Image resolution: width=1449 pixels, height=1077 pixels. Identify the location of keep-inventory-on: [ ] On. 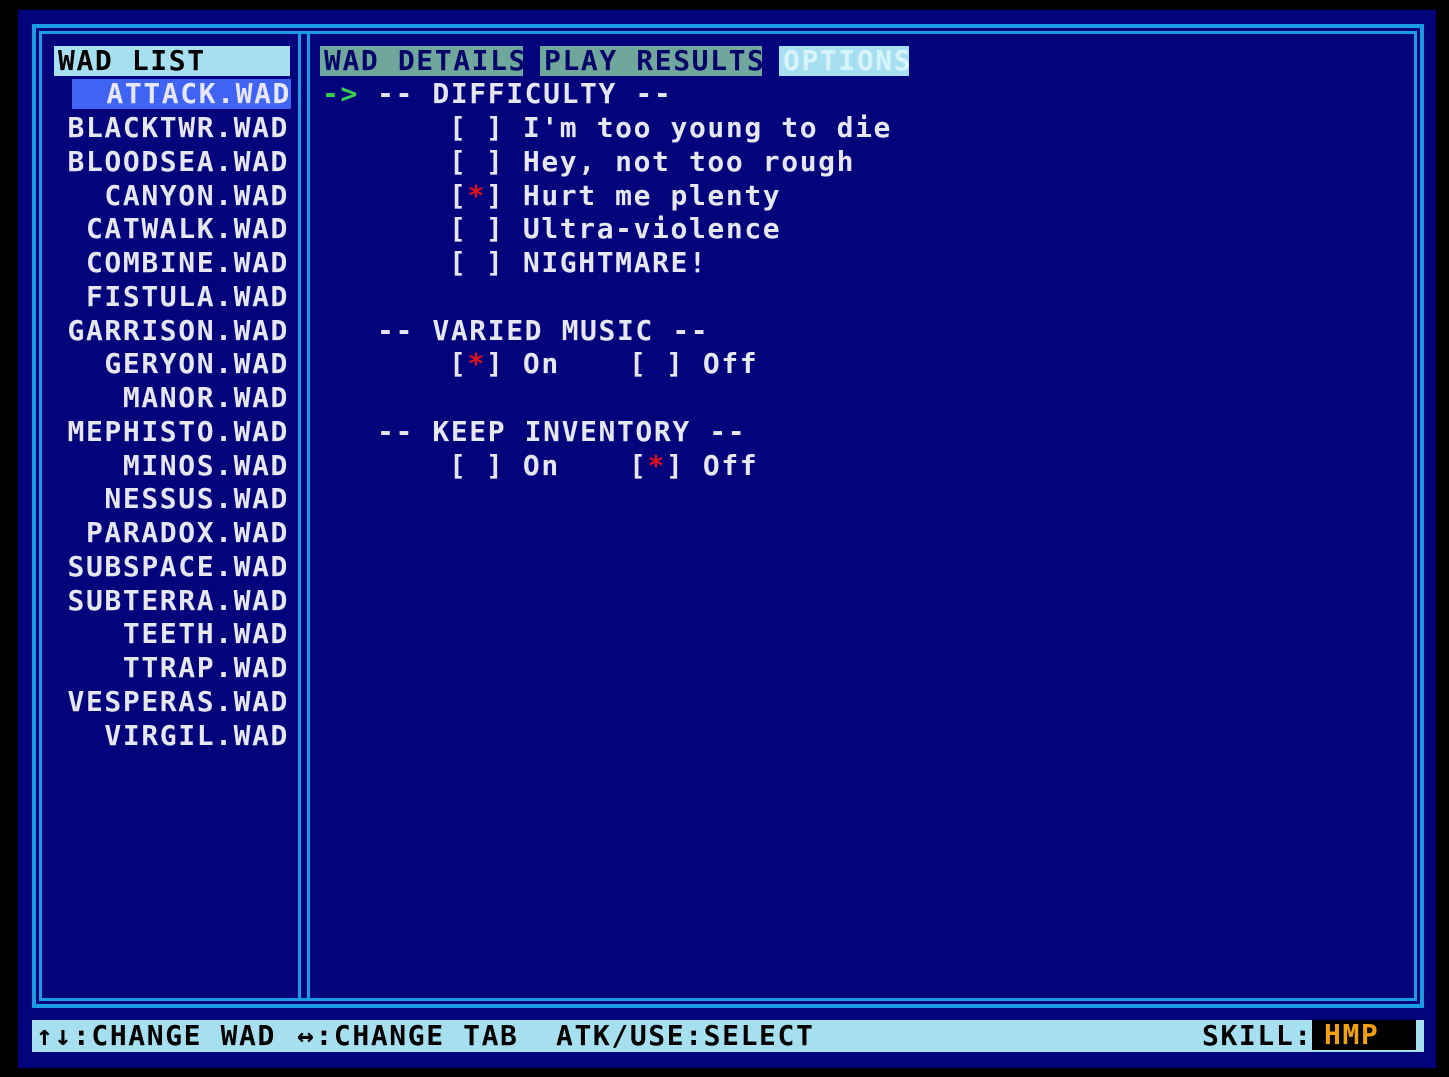
(504, 466).